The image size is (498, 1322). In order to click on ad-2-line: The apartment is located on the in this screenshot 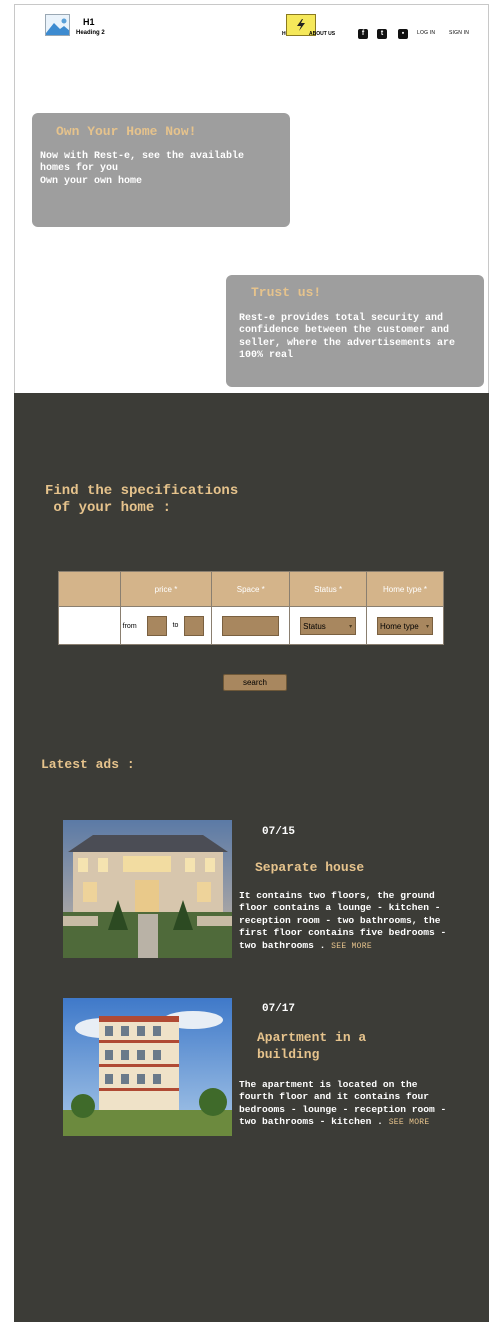, I will do `click(328, 1084)`.